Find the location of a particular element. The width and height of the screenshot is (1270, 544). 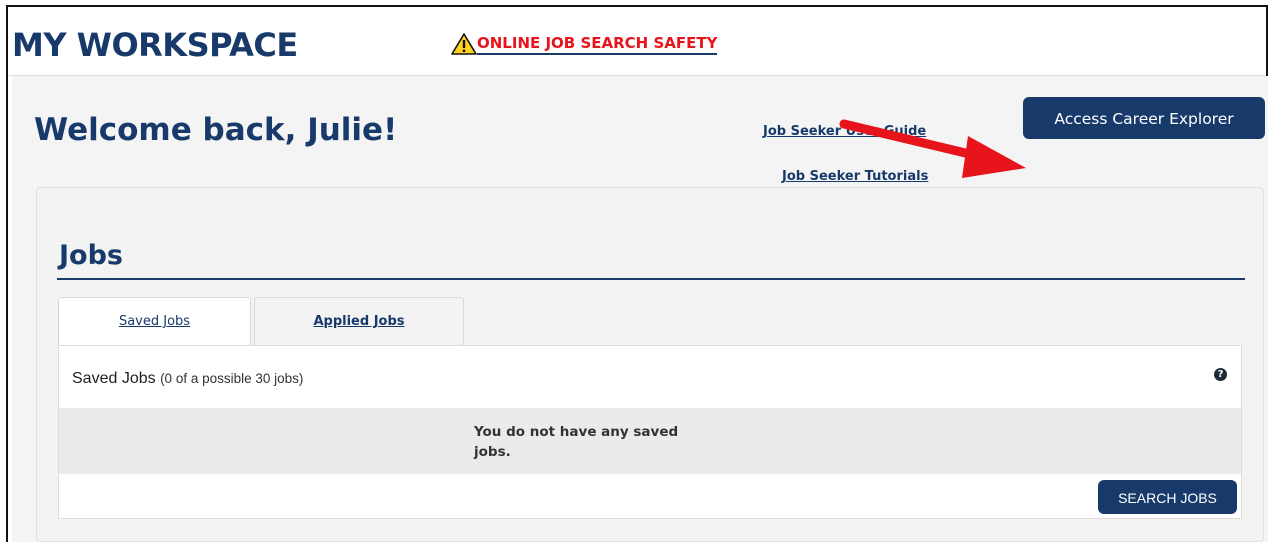

search-jobs-button: SEARCH JOBS is located at coordinates (1167, 497).